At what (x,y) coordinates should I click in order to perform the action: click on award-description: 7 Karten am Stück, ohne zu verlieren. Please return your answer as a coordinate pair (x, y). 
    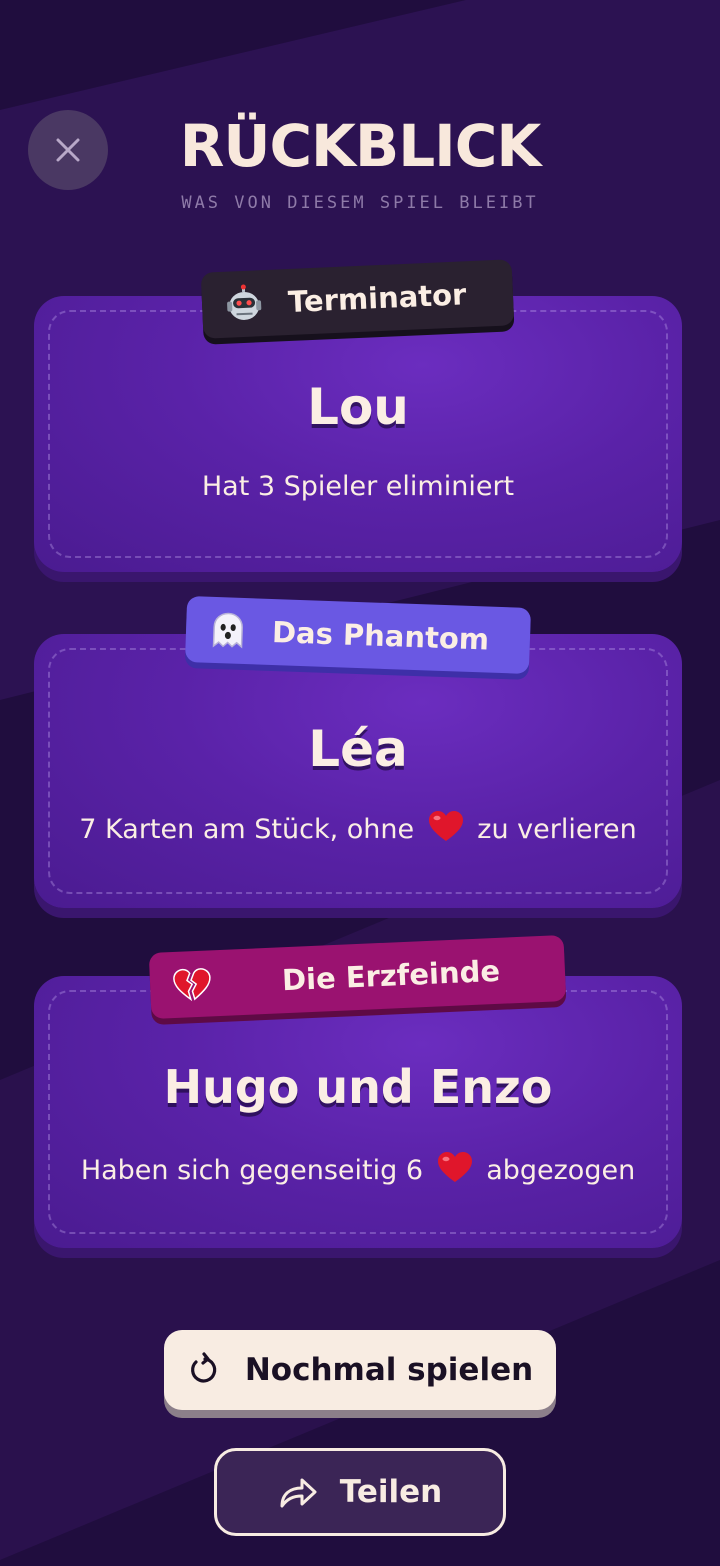
    Looking at the image, I should click on (358, 827).